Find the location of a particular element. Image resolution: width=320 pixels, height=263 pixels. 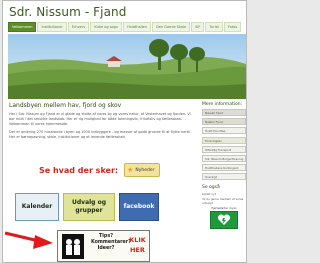

nav-item-erhverv: Erhverv is located at coordinates (78, 27).